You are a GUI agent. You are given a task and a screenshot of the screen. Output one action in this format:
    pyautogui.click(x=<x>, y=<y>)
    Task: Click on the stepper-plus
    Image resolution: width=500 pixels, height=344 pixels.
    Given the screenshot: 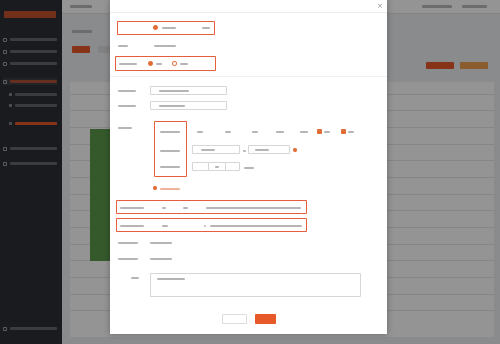 What is the action you would take?
    pyautogui.click(x=232, y=166)
    